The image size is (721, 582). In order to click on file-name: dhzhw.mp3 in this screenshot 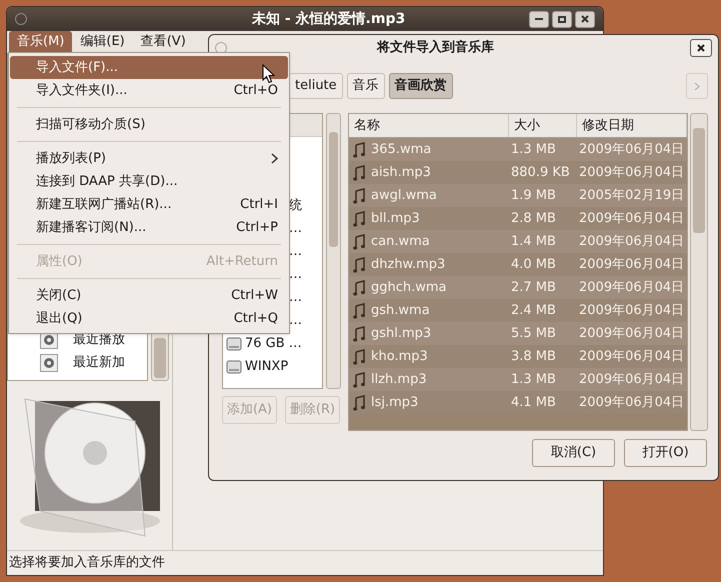, I will do `click(408, 265)`.